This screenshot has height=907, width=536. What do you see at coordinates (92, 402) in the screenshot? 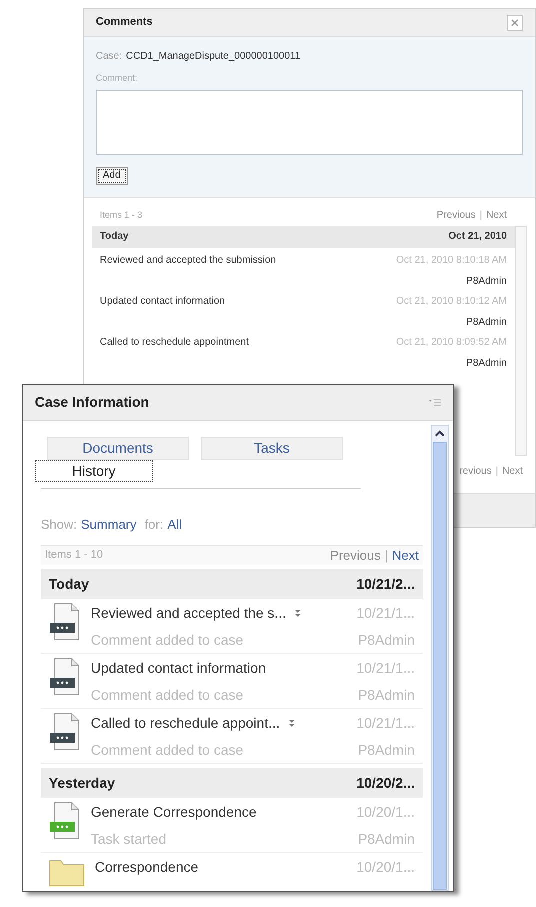
I see `panel-title: Case Information` at bounding box center [92, 402].